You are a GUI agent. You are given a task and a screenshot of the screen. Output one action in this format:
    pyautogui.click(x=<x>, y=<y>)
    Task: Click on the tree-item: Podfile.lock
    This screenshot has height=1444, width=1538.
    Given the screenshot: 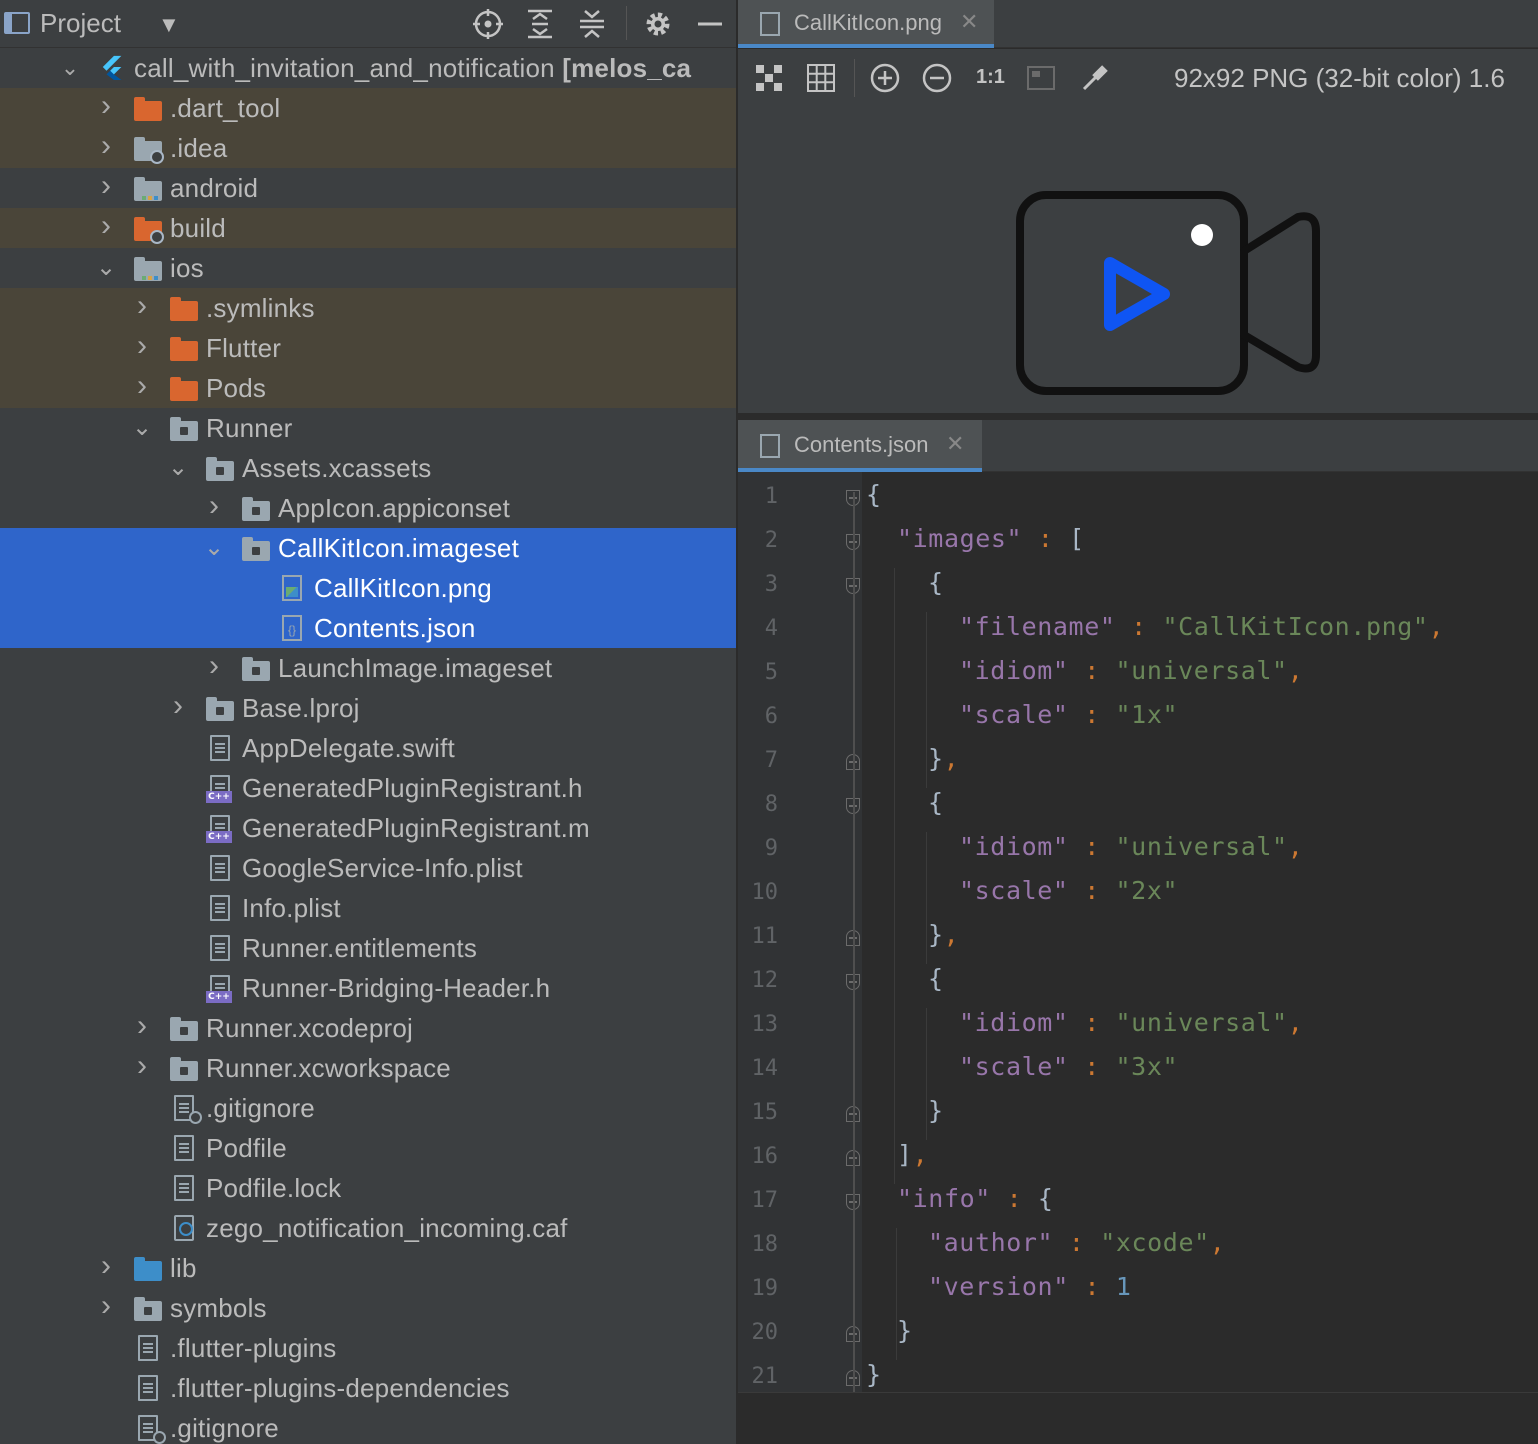 What is the action you would take?
    pyautogui.click(x=368, y=1188)
    